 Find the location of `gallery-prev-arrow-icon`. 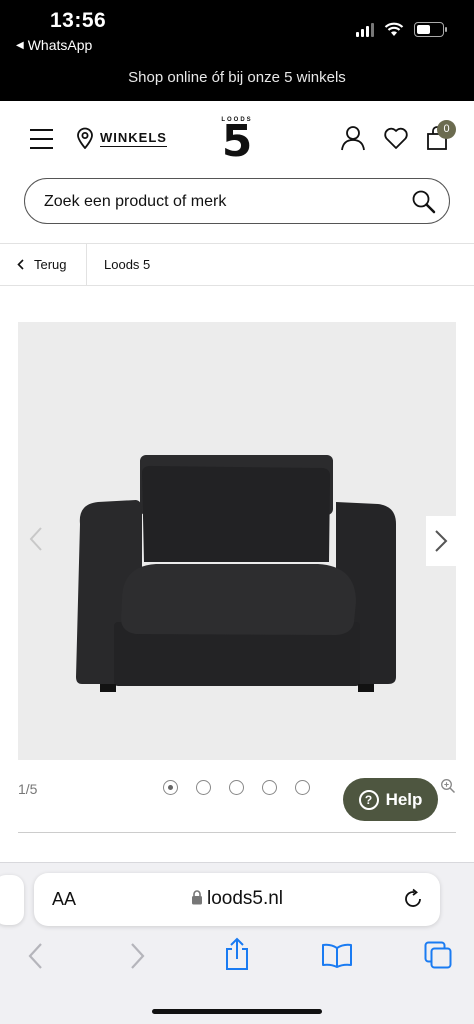

gallery-prev-arrow-icon is located at coordinates (36, 539).